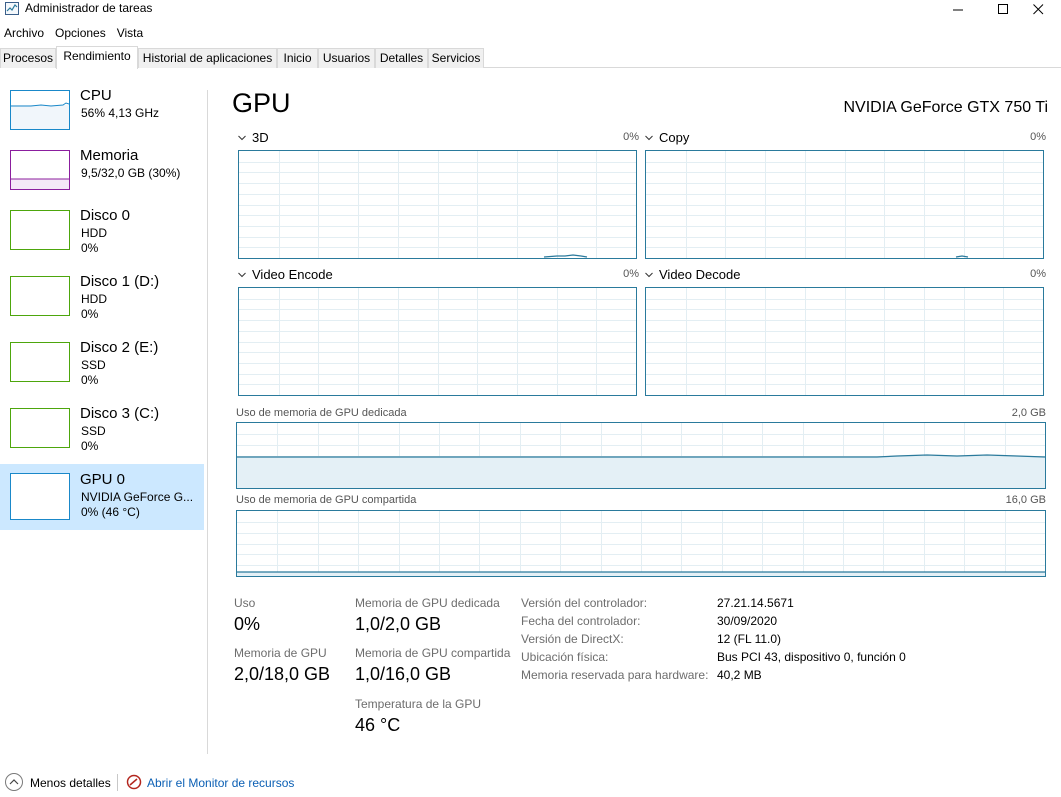  Describe the element at coordinates (456, 58) in the screenshot. I see `tab-servicios: Servicios` at that location.